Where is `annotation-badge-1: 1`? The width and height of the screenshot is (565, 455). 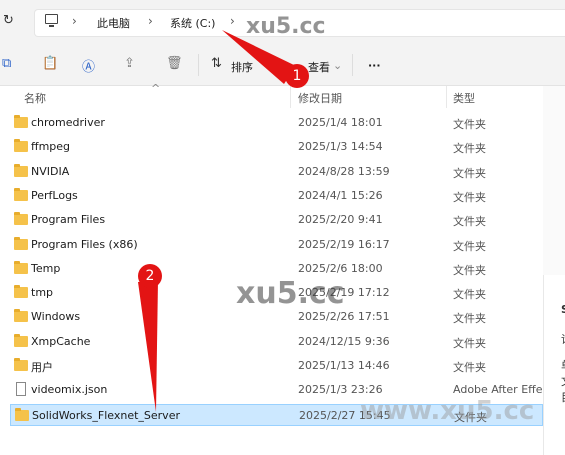 annotation-badge-1: 1 is located at coordinates (297, 76).